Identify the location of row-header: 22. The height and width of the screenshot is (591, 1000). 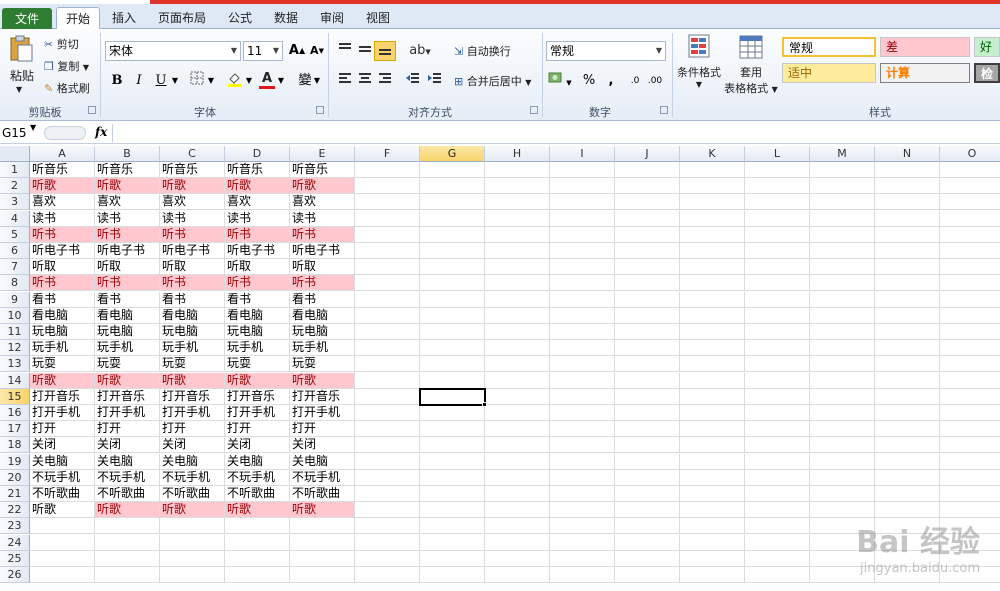
(15, 510).